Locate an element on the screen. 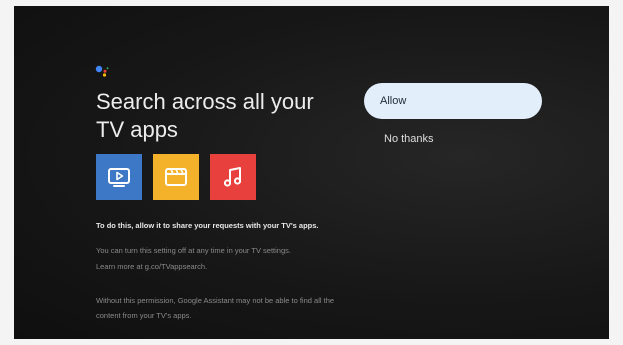 The height and width of the screenshot is (345, 623). music-app-tile is located at coordinates (233, 177).